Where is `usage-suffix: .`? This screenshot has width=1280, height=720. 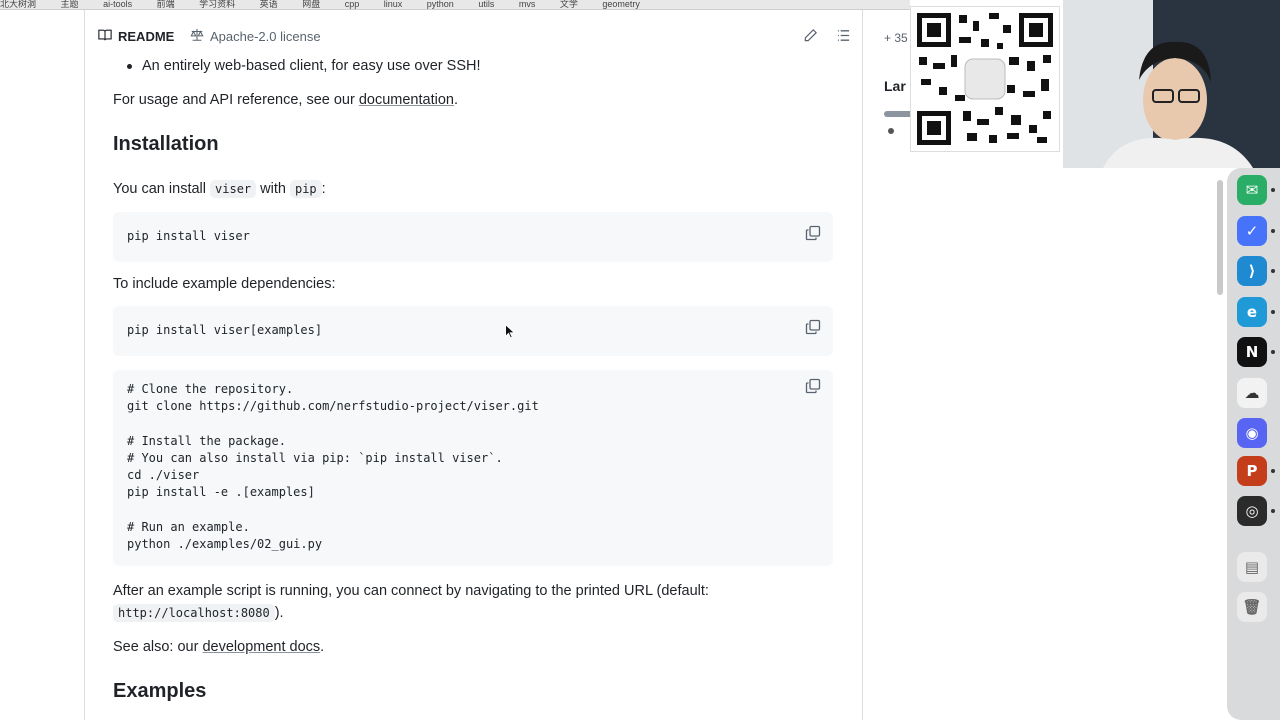 usage-suffix: . is located at coordinates (455, 100).